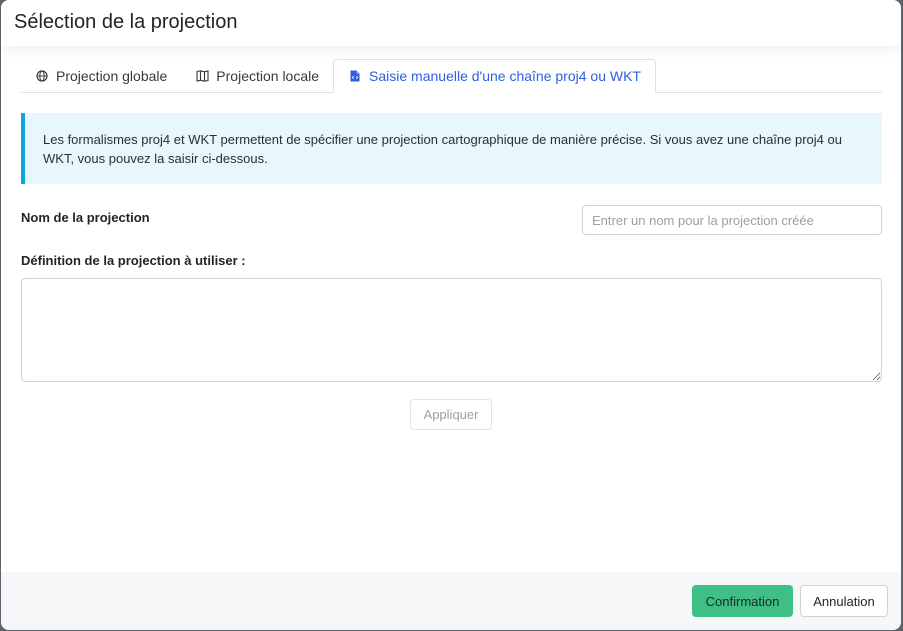 The height and width of the screenshot is (631, 903). I want to click on map-icon, so click(202, 76).